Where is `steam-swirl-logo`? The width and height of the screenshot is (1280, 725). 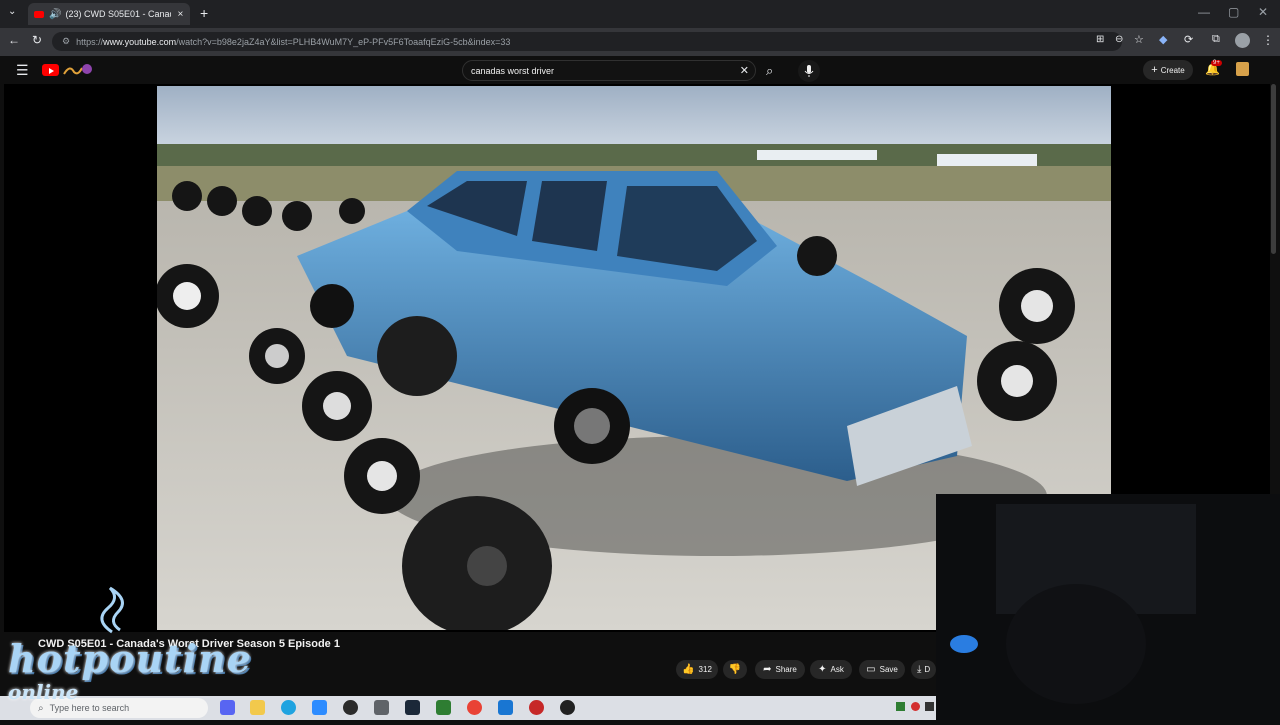
steam-swirl-logo is located at coordinates (112, 610).